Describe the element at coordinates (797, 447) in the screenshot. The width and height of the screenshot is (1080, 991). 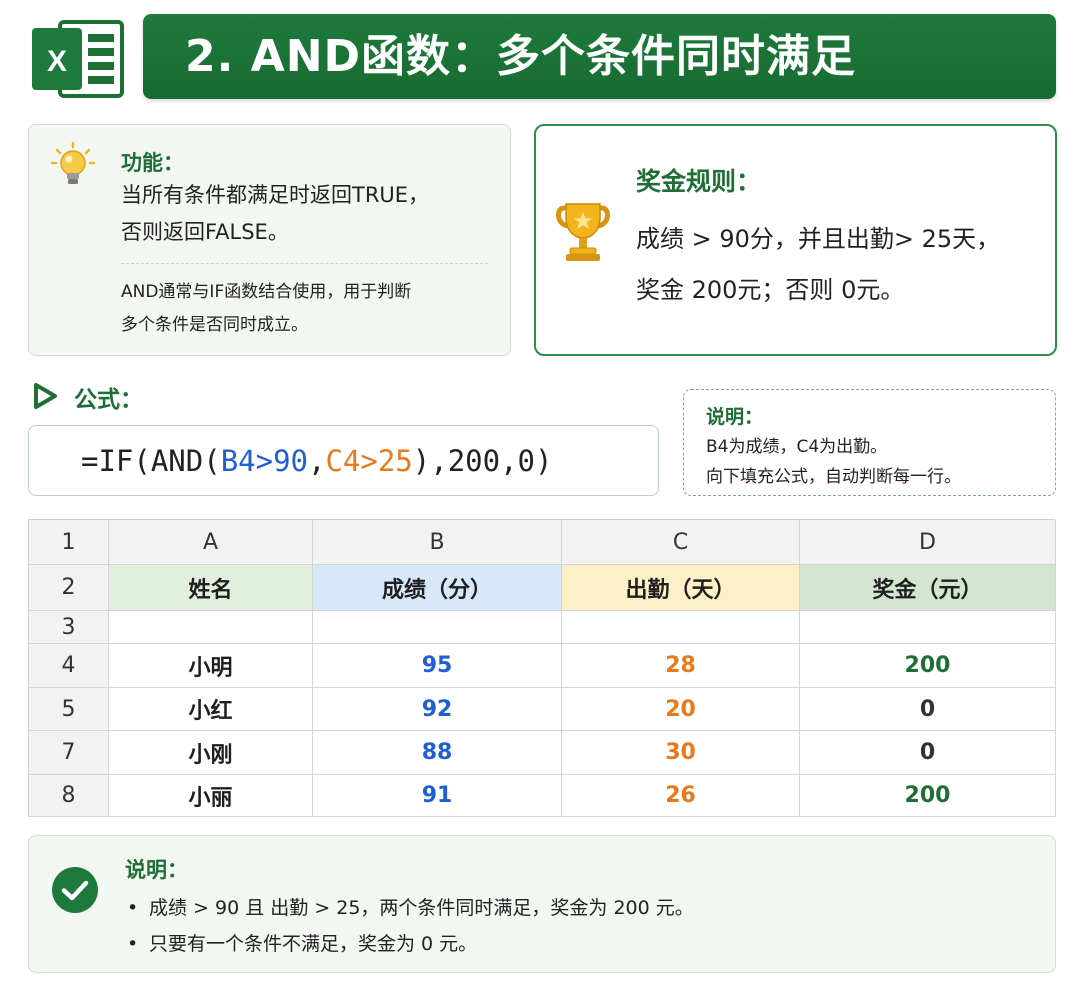
I see `formula-note-line-1: B4为成绩，C4为出勤。` at that location.